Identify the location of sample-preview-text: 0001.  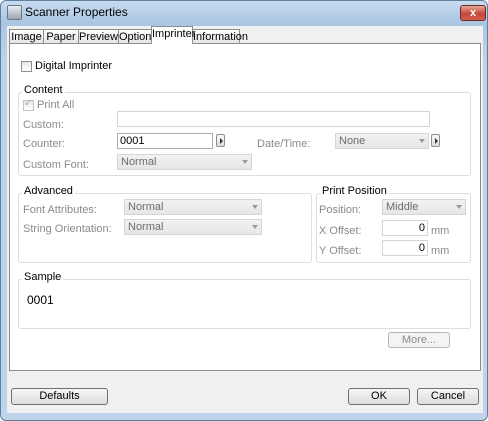
(40, 300).